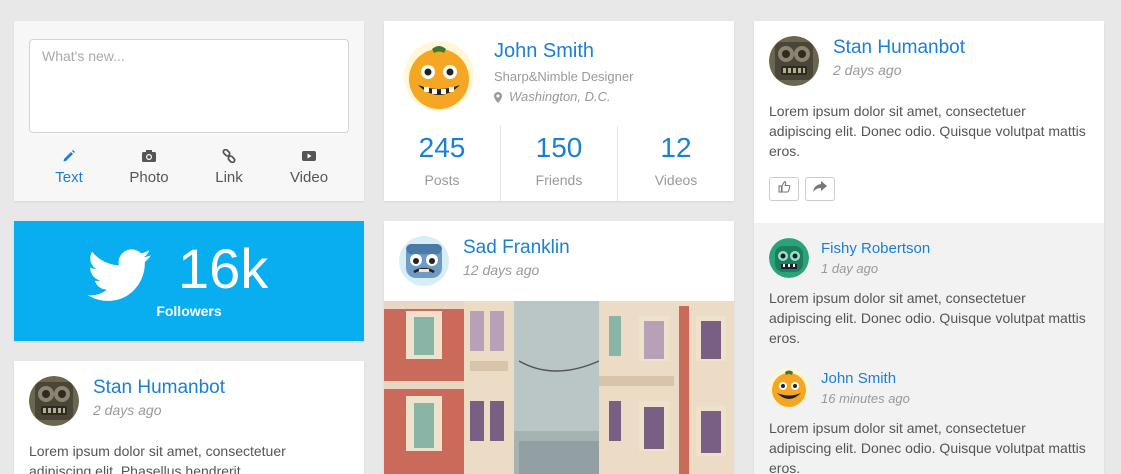  I want to click on tab-video-label: Video, so click(309, 177).